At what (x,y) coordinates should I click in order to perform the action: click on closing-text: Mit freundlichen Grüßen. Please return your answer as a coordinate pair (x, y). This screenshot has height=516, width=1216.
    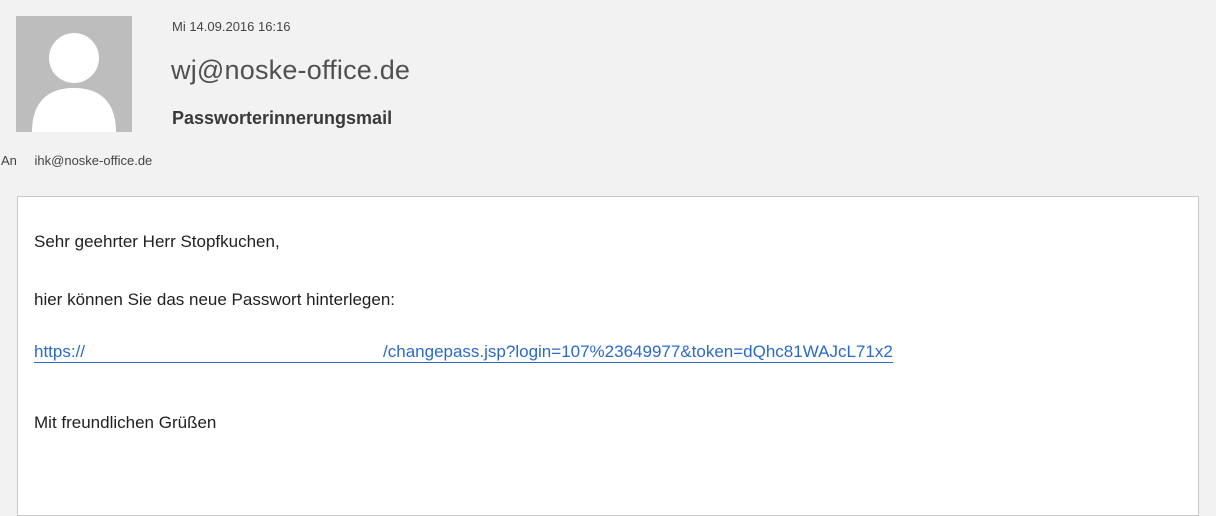
    Looking at the image, I should click on (125, 422).